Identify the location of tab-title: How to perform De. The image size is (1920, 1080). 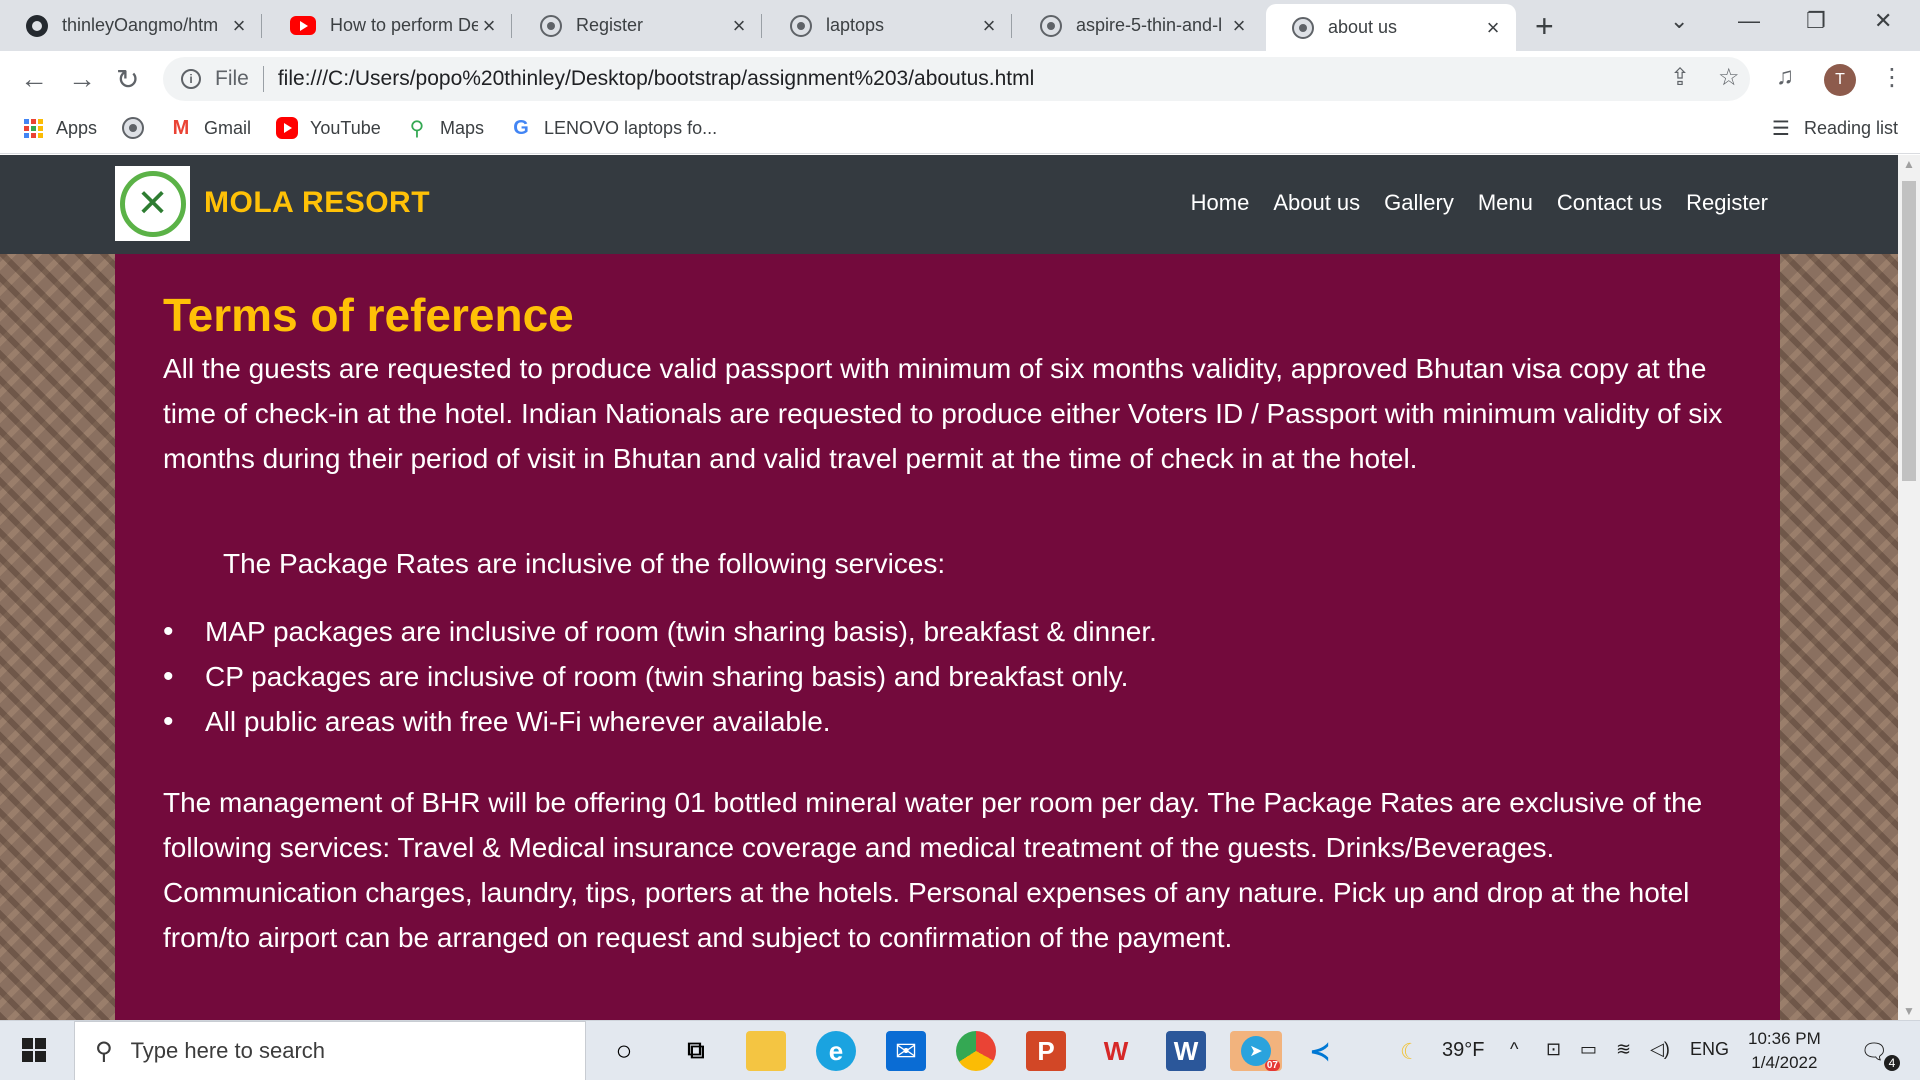
(404, 25).